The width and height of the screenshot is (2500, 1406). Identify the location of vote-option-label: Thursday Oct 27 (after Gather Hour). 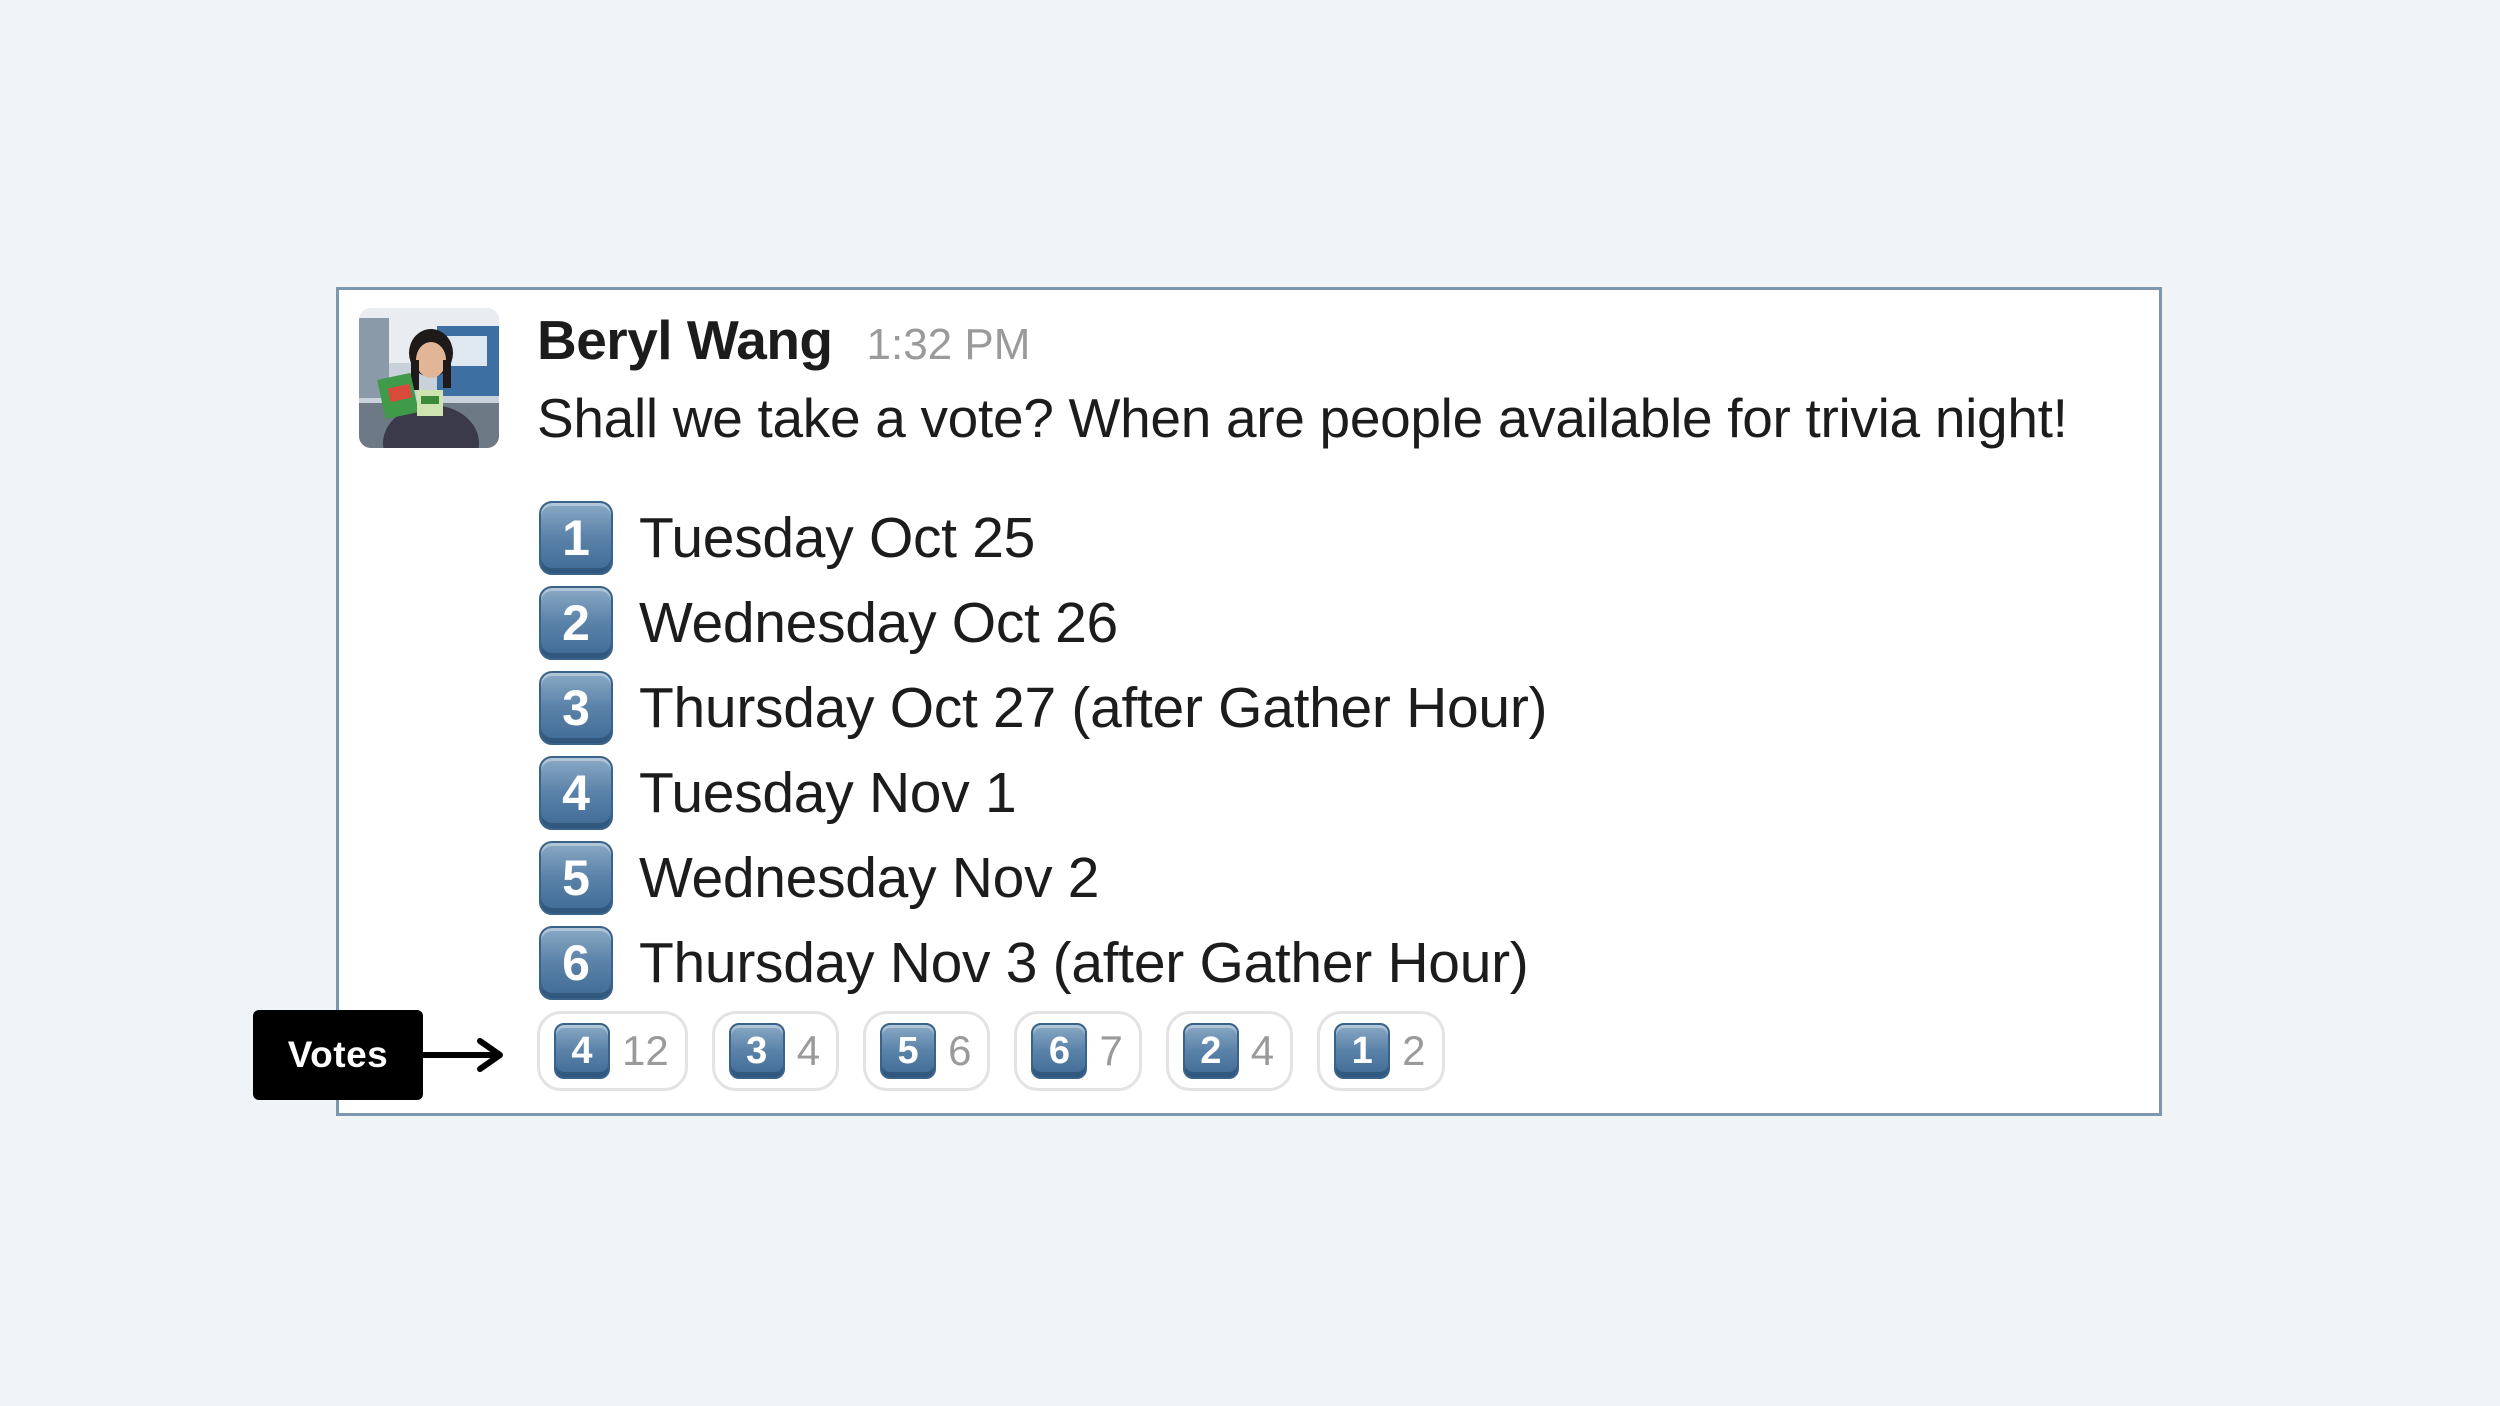
(1093, 707).